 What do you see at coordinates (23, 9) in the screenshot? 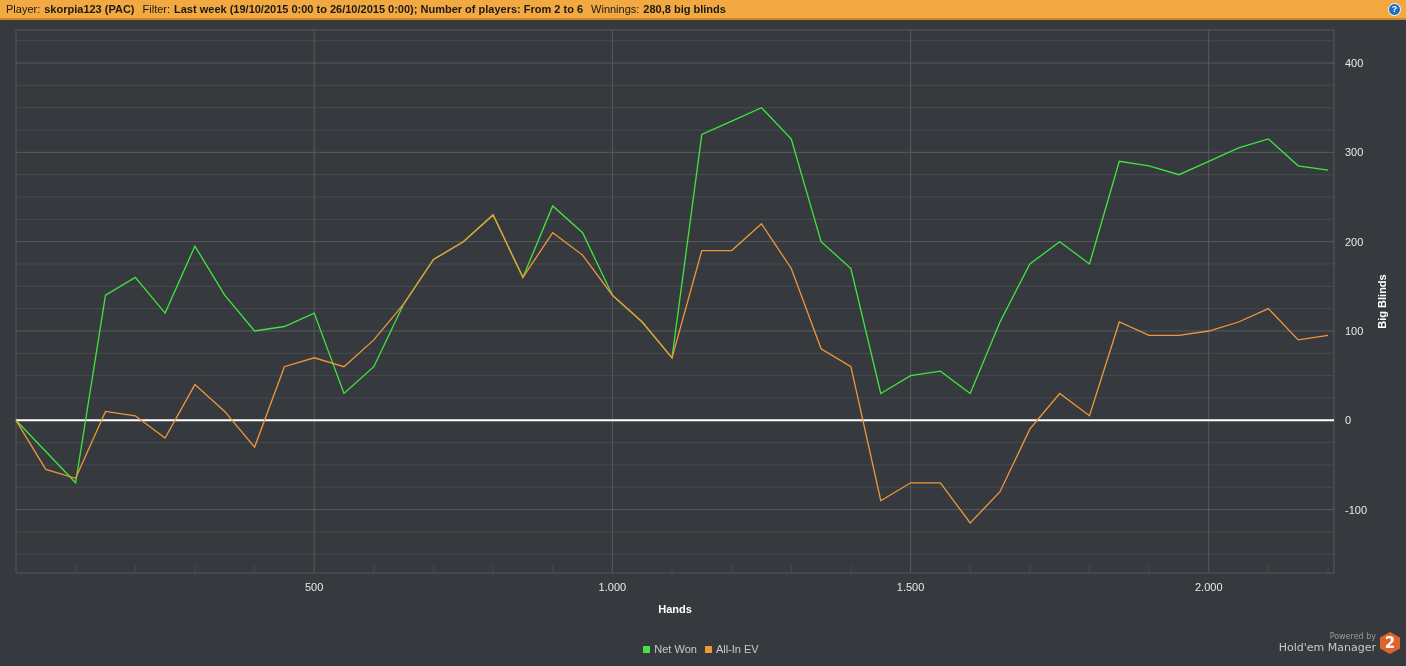
I see `field-label: Player:` at bounding box center [23, 9].